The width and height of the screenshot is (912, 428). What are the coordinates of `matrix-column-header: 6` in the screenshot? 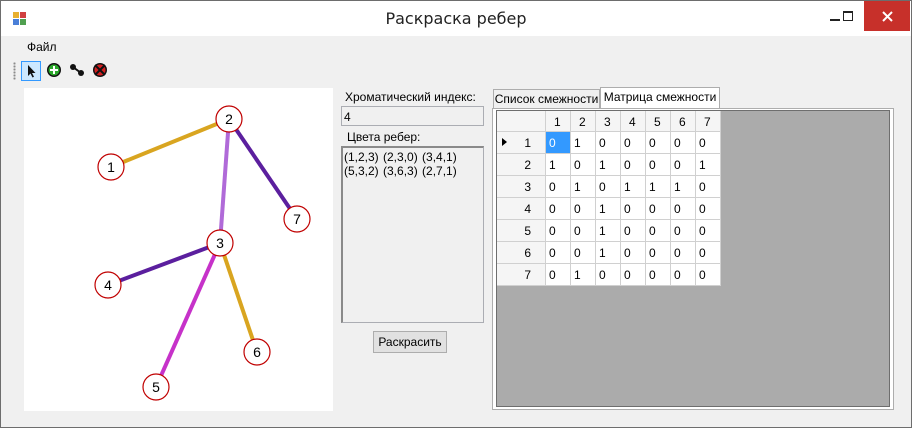 It's located at (683, 121).